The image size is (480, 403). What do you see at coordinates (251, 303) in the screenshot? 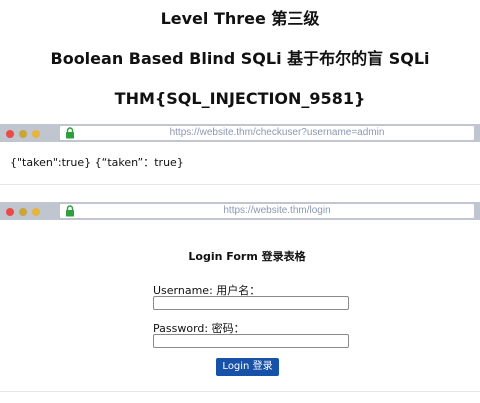
I see `username-input` at bounding box center [251, 303].